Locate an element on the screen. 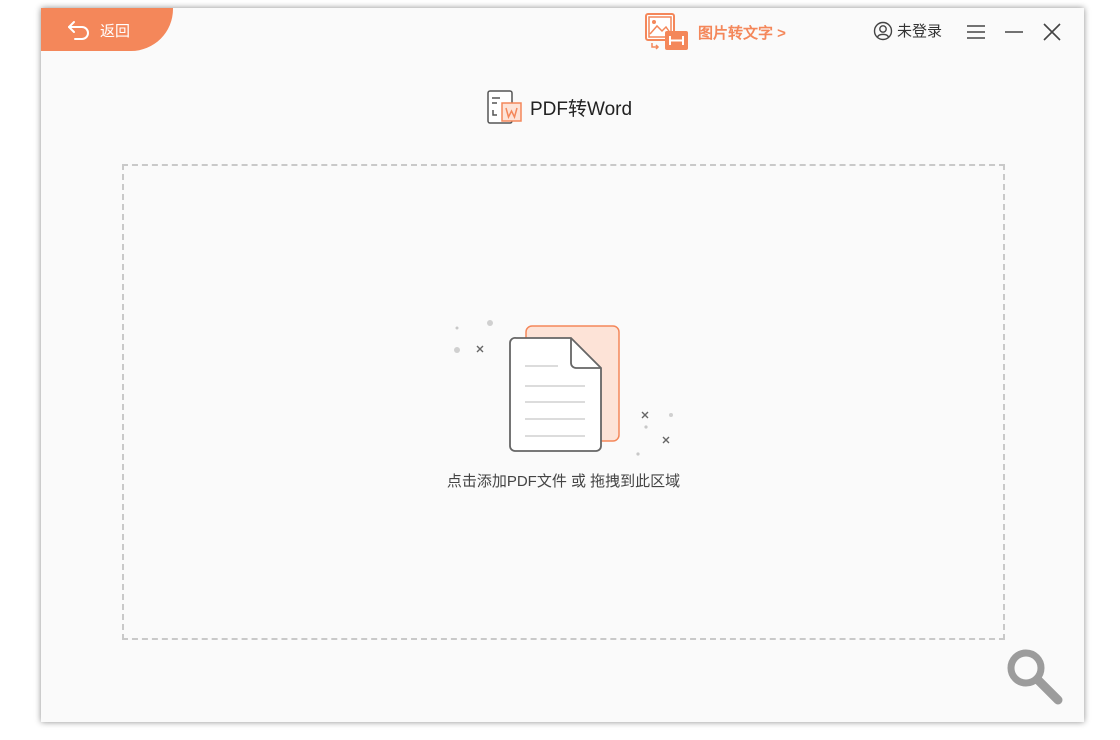  image-to-text-label: 图片转文字 > is located at coordinates (742, 33).